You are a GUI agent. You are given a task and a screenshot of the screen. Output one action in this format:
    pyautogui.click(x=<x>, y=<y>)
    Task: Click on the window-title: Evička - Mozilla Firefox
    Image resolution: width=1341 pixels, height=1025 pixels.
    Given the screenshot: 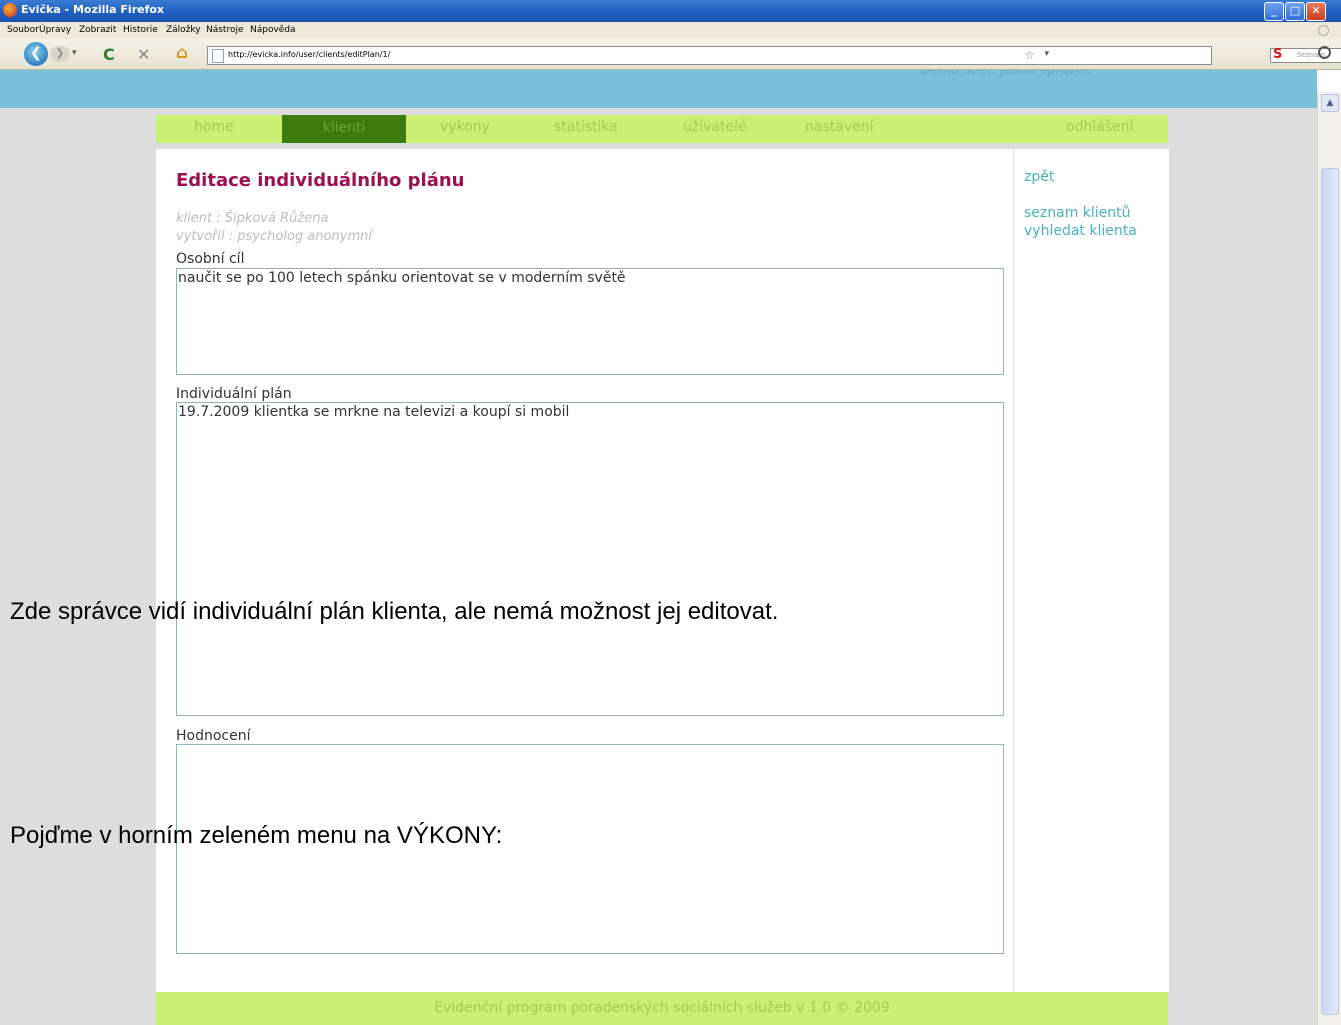 What is the action you would take?
    pyautogui.click(x=93, y=9)
    